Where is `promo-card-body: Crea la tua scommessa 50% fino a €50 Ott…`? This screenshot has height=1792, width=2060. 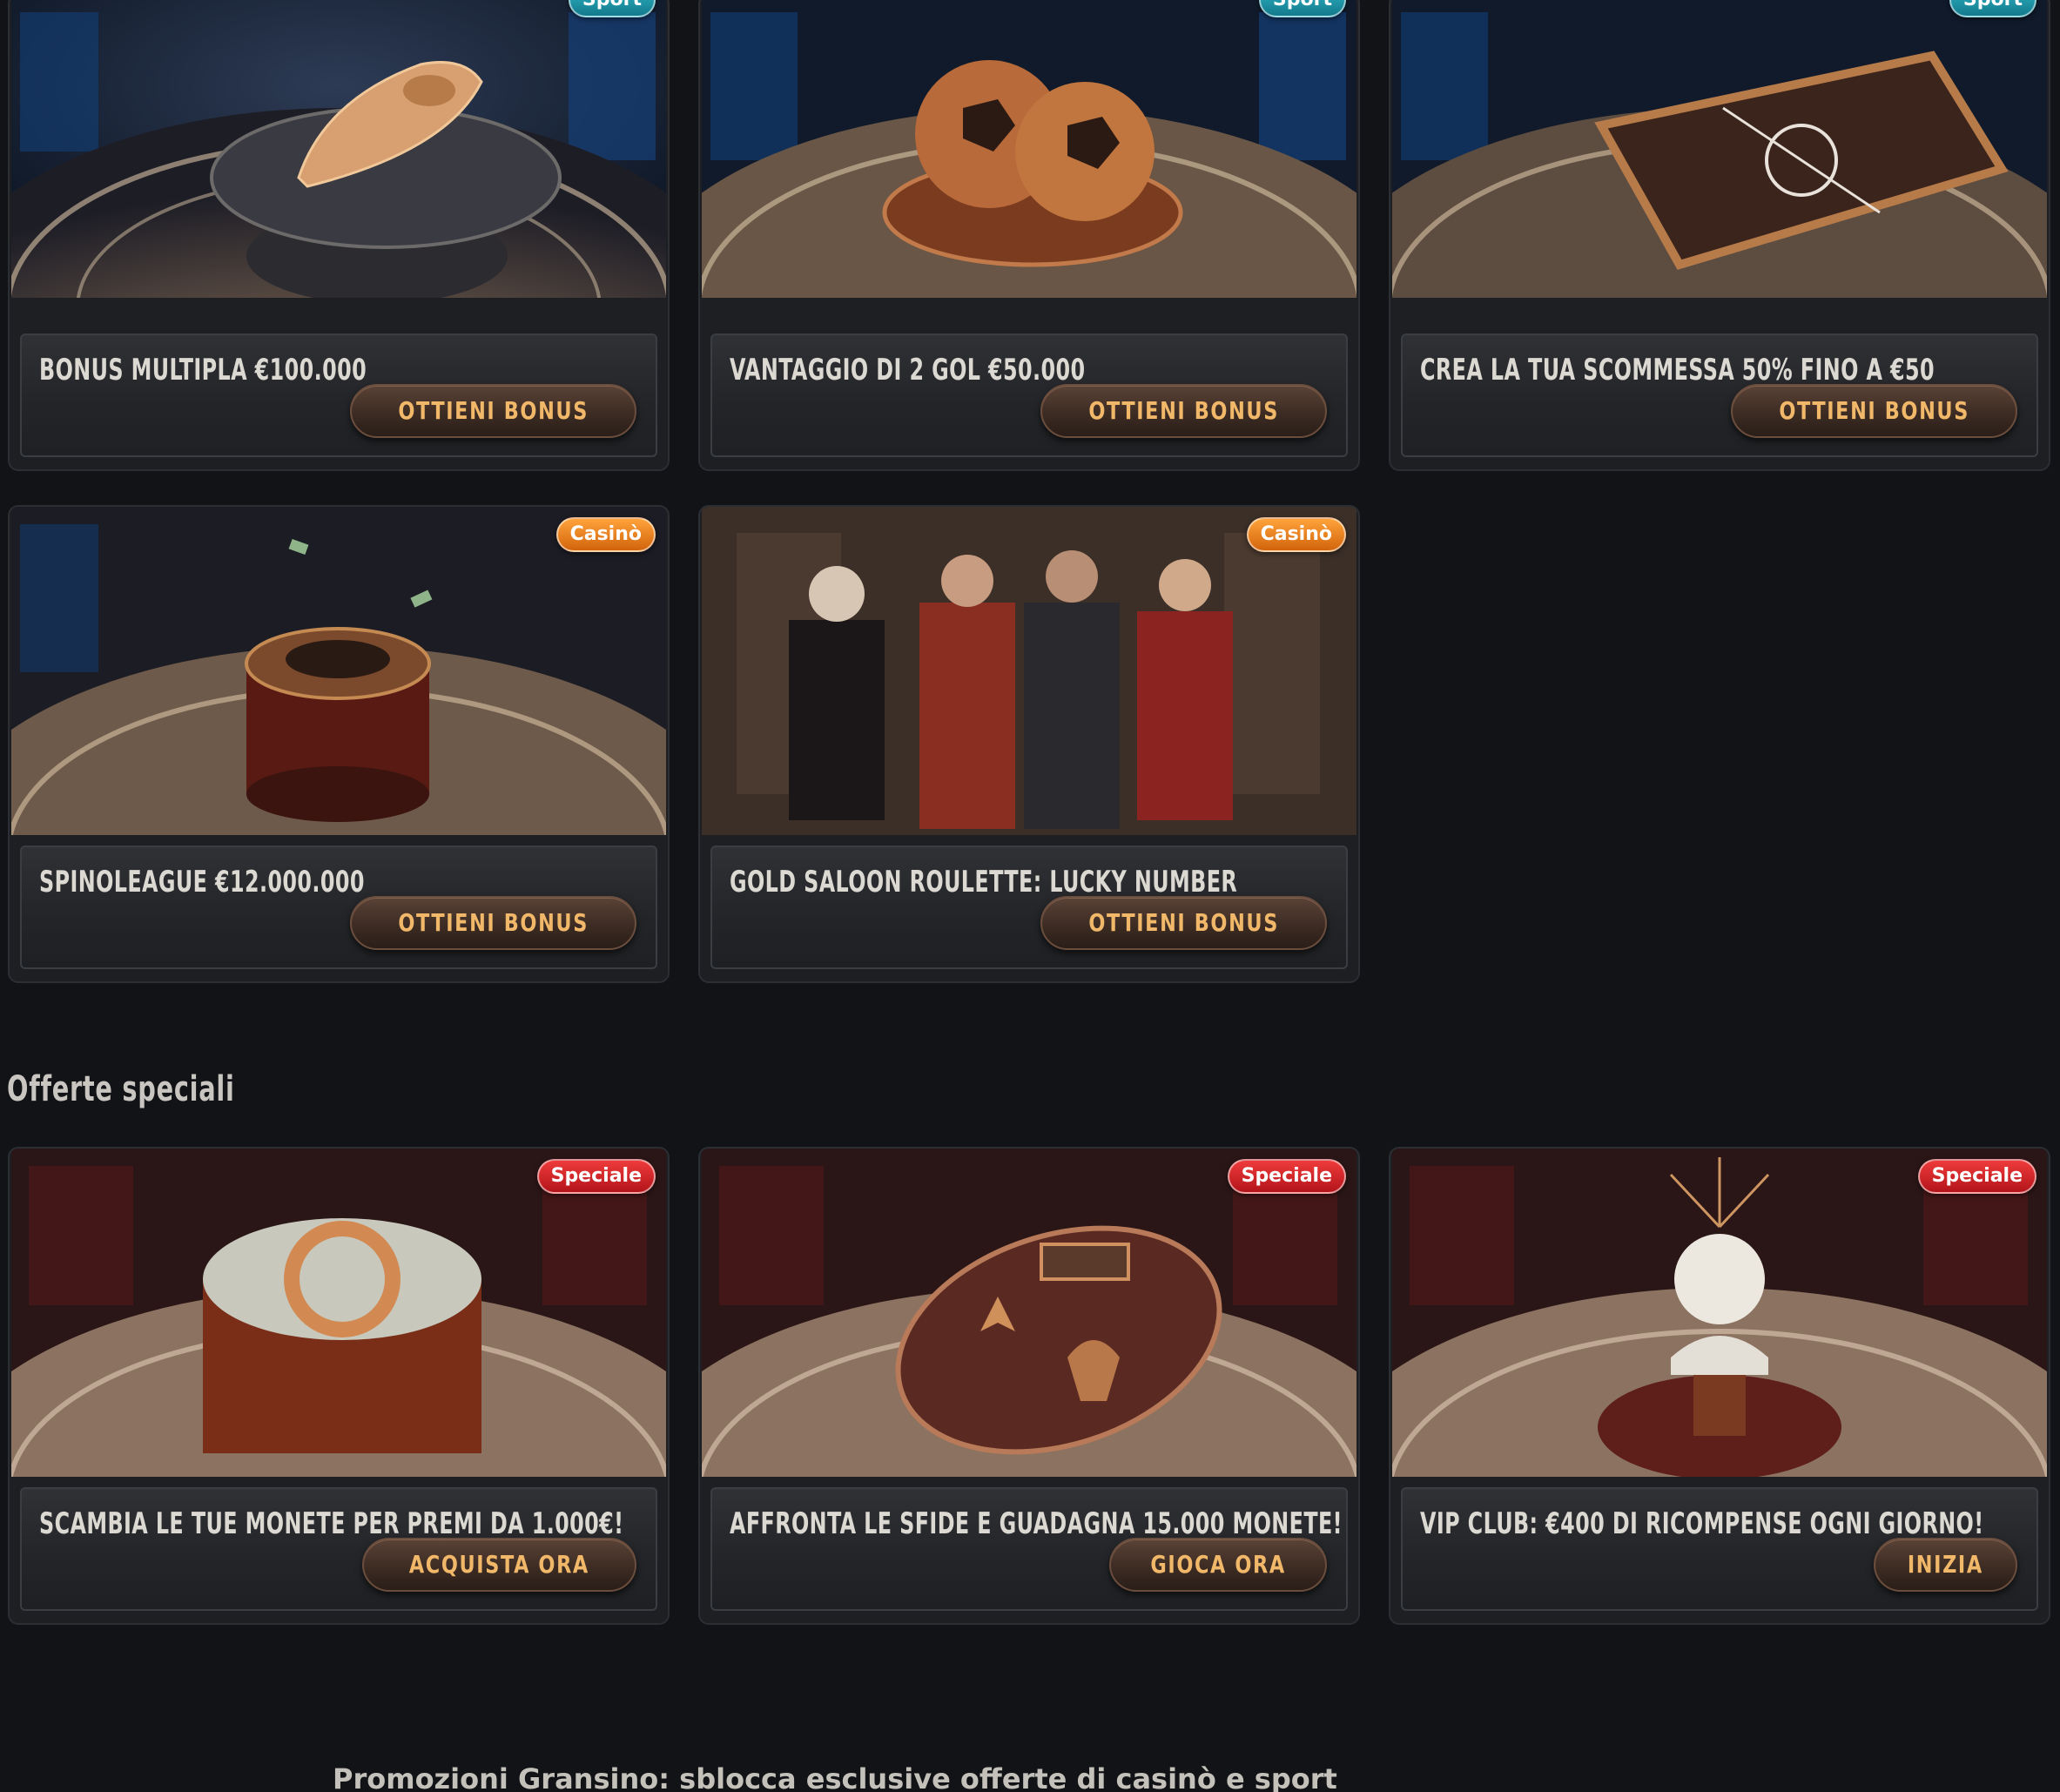 promo-card-body: Crea la tua scommessa 50% fino a €50 Ott… is located at coordinates (1719, 395).